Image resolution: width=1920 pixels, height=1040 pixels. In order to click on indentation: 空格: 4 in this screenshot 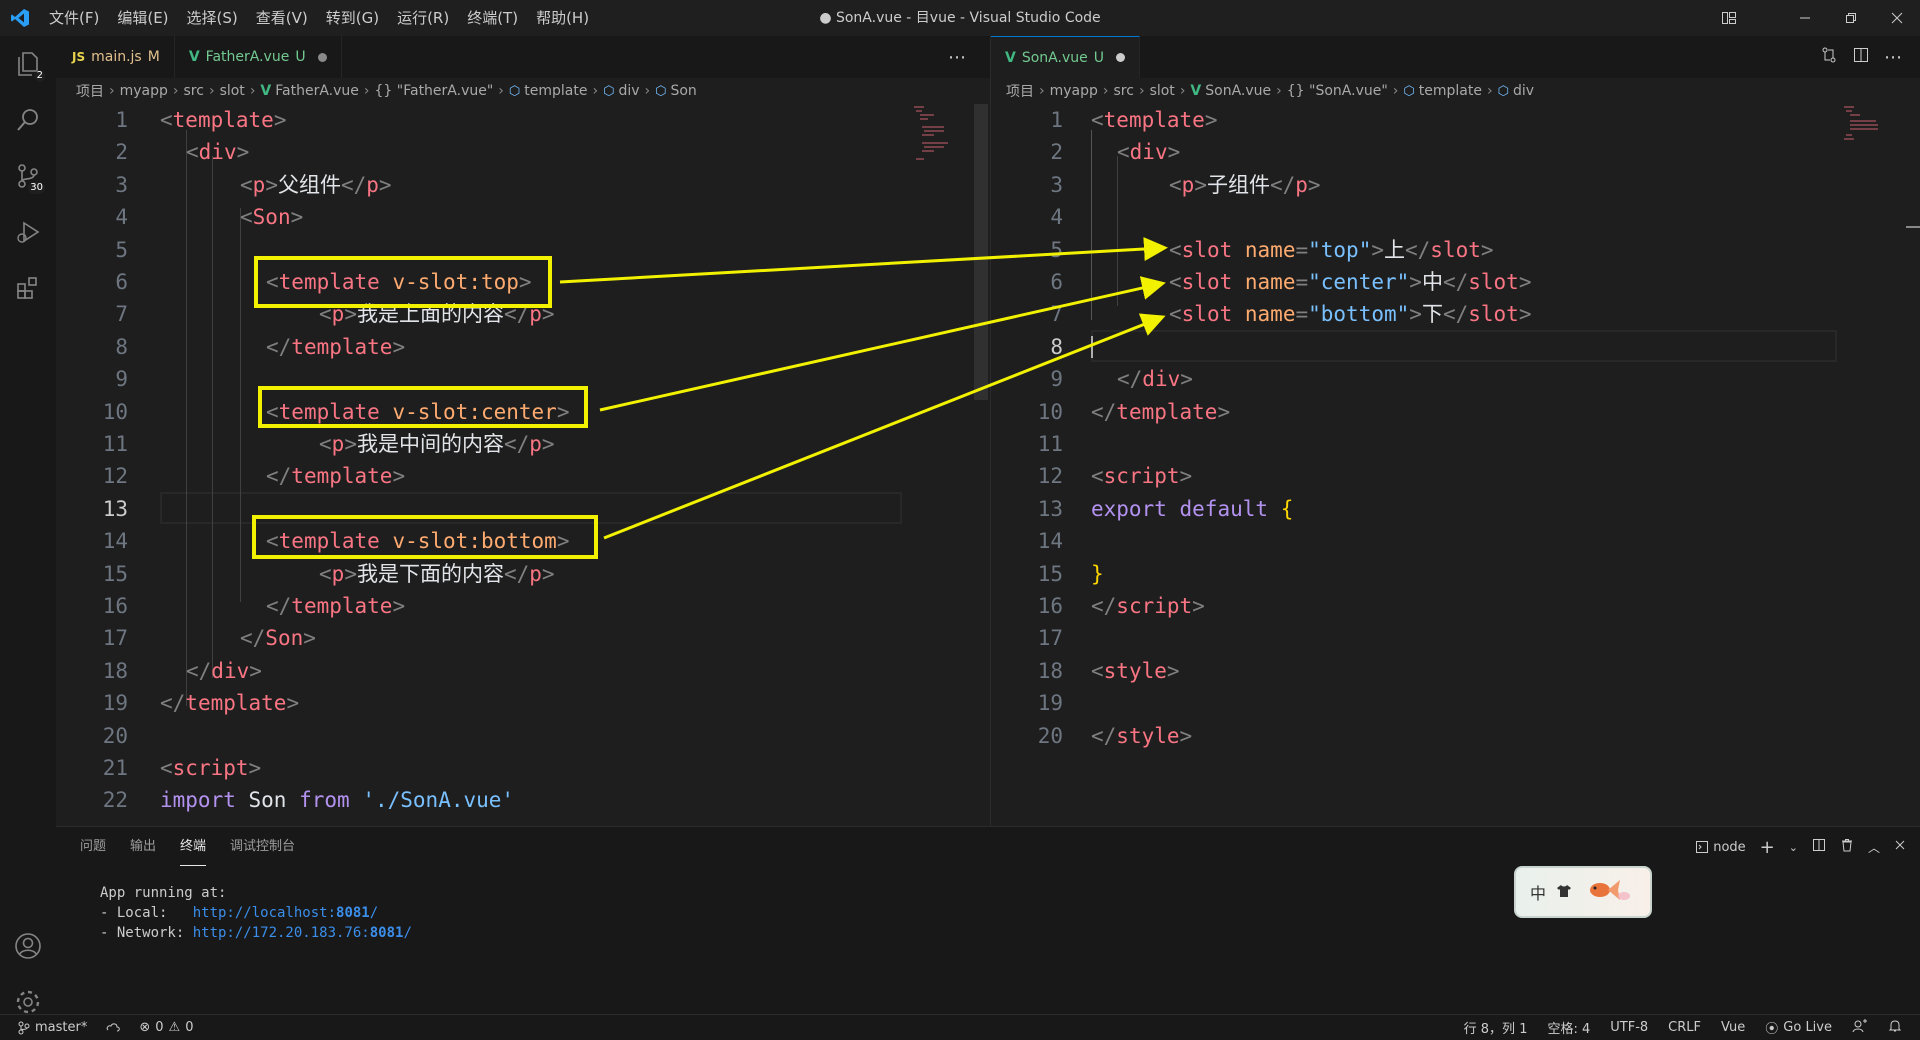, I will do `click(1568, 1027)`.